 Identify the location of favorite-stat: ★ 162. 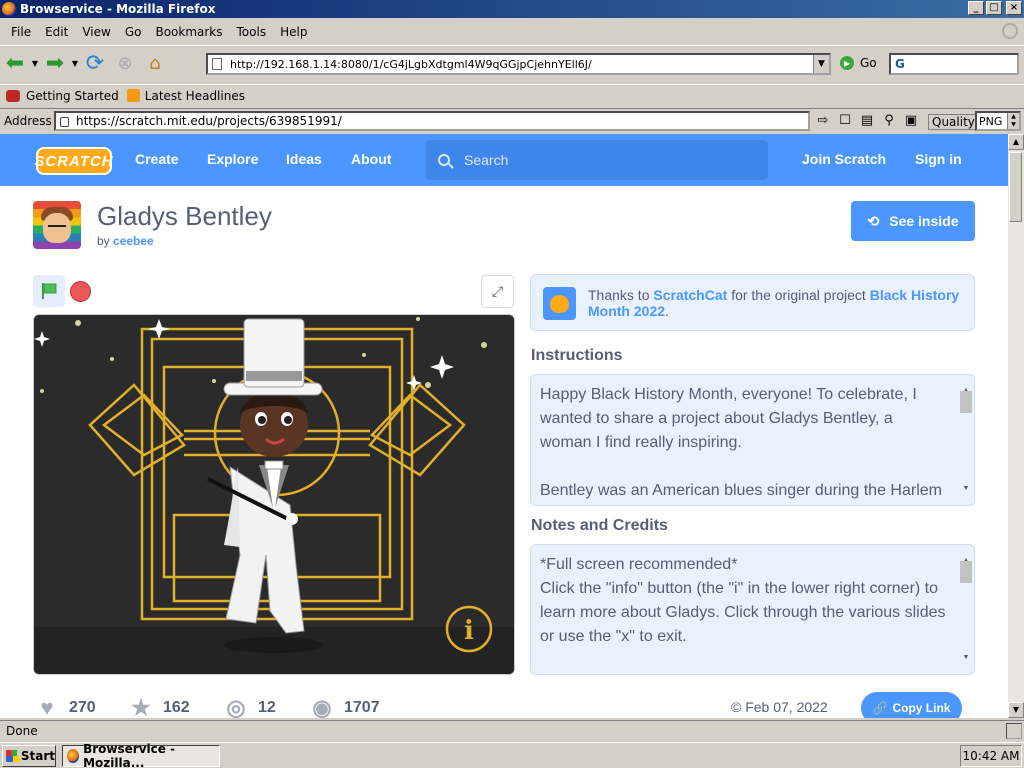
(159, 706).